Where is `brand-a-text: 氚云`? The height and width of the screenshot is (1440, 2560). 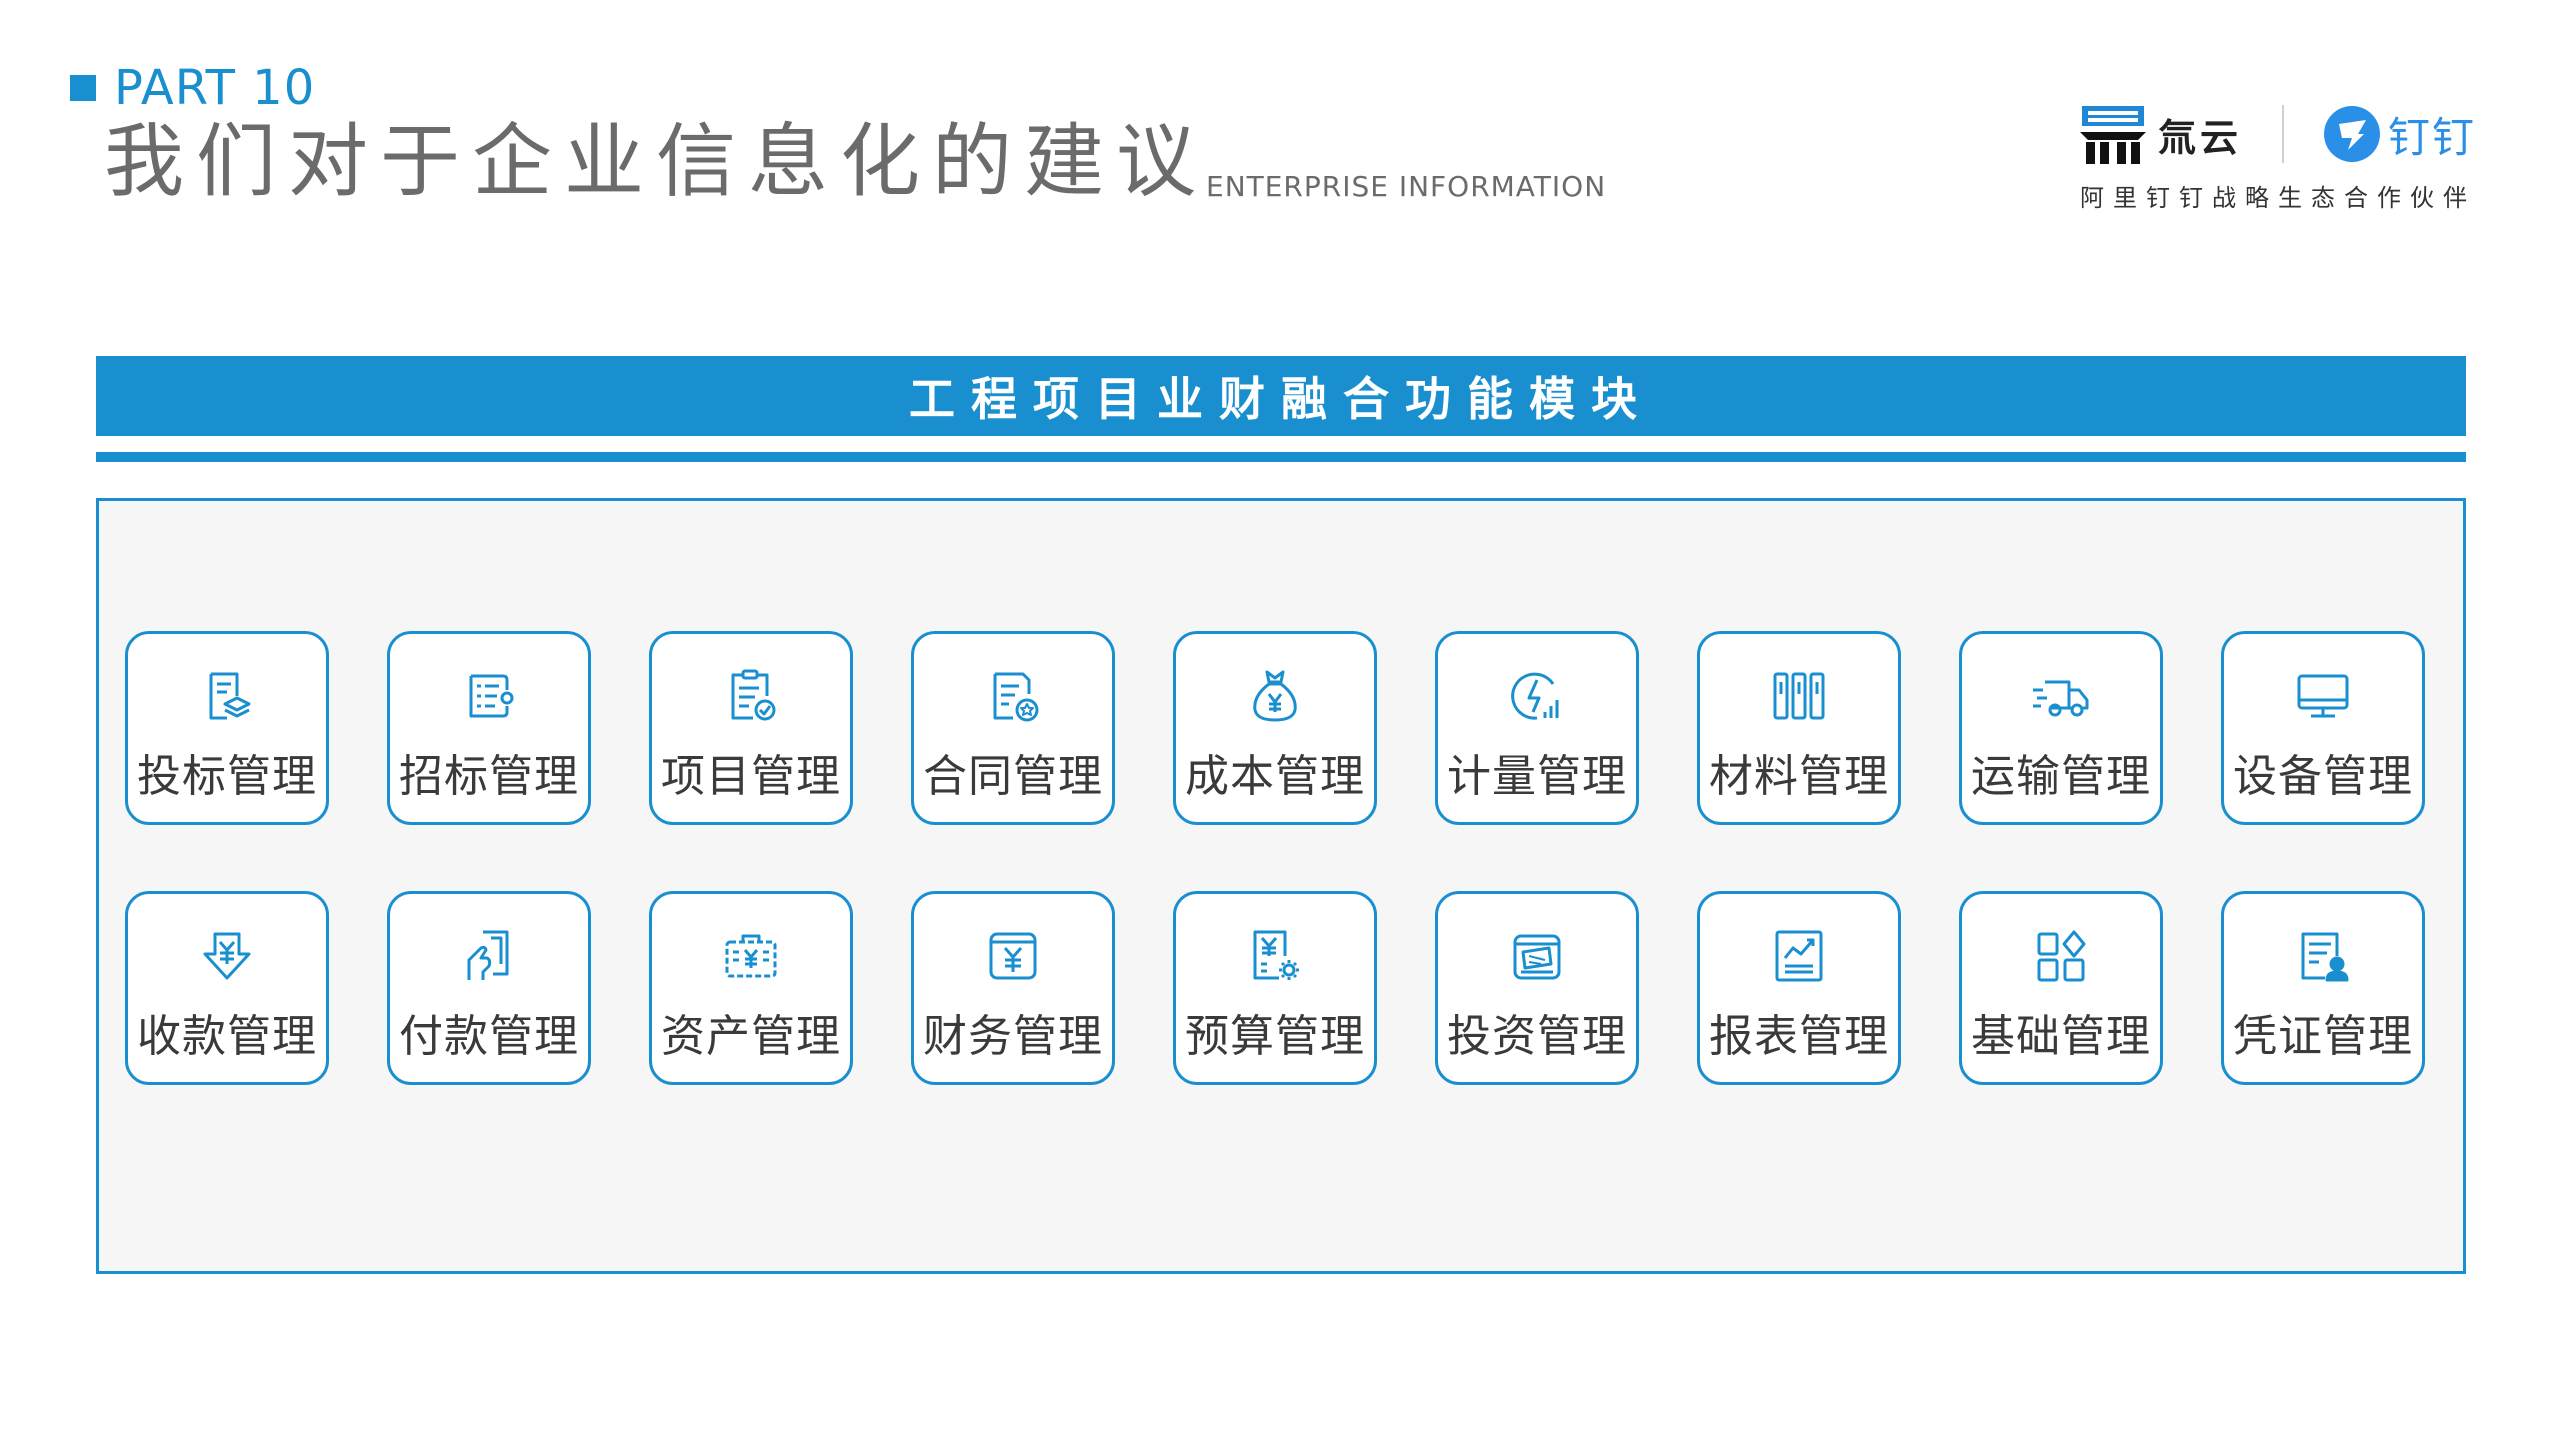 brand-a-text: 氚云 is located at coordinates (2200, 137).